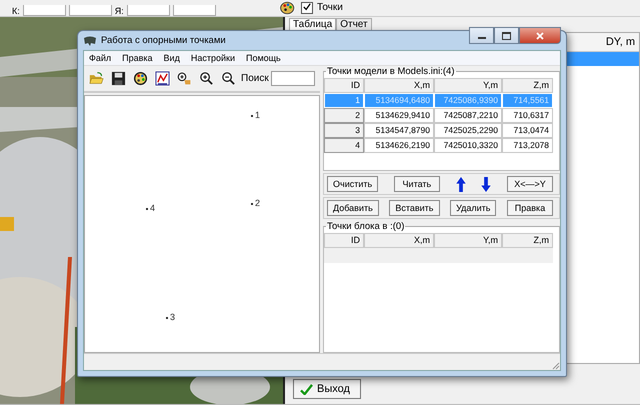 The width and height of the screenshot is (640, 405). What do you see at coordinates (344, 115) in the screenshot?
I see `row-header: 2` at bounding box center [344, 115].